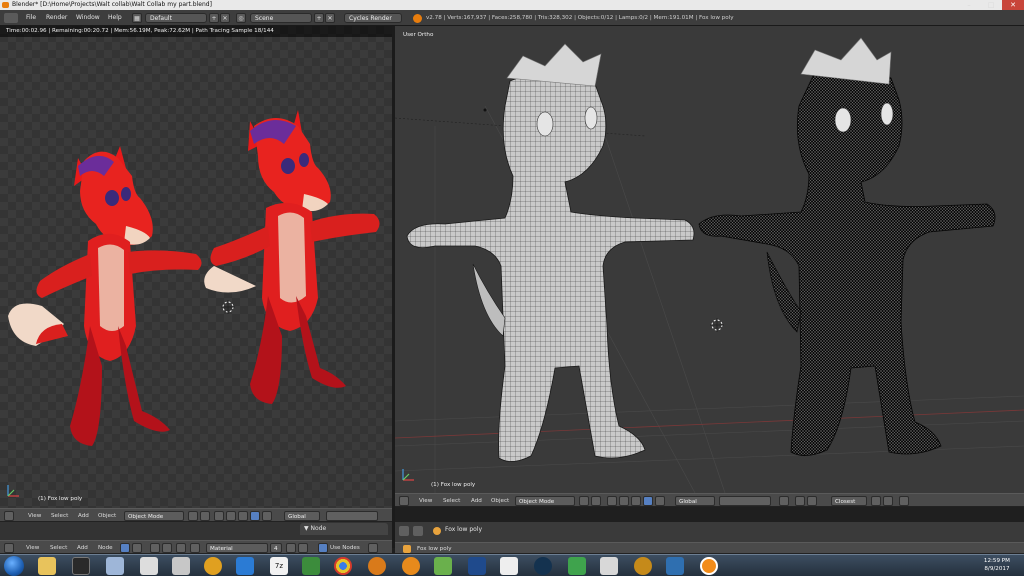 The height and width of the screenshot is (576, 1024). What do you see at coordinates (997, 565) in the screenshot?
I see `system-clock: 12:59 PM 8/9/2017` at bounding box center [997, 565].